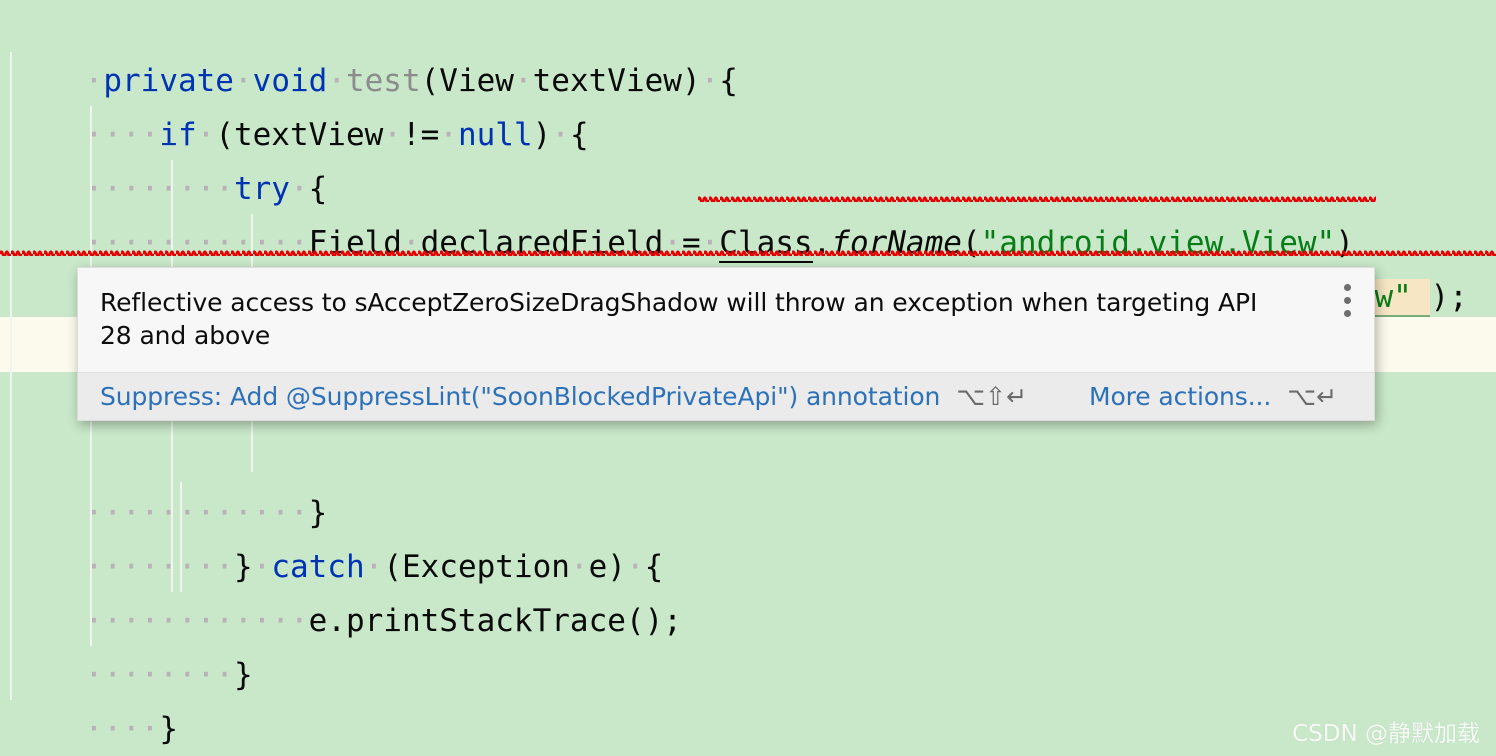 This screenshot has width=1496, height=756. What do you see at coordinates (169, 157) in the screenshot?
I see `code-line: ········try·{` at bounding box center [169, 157].